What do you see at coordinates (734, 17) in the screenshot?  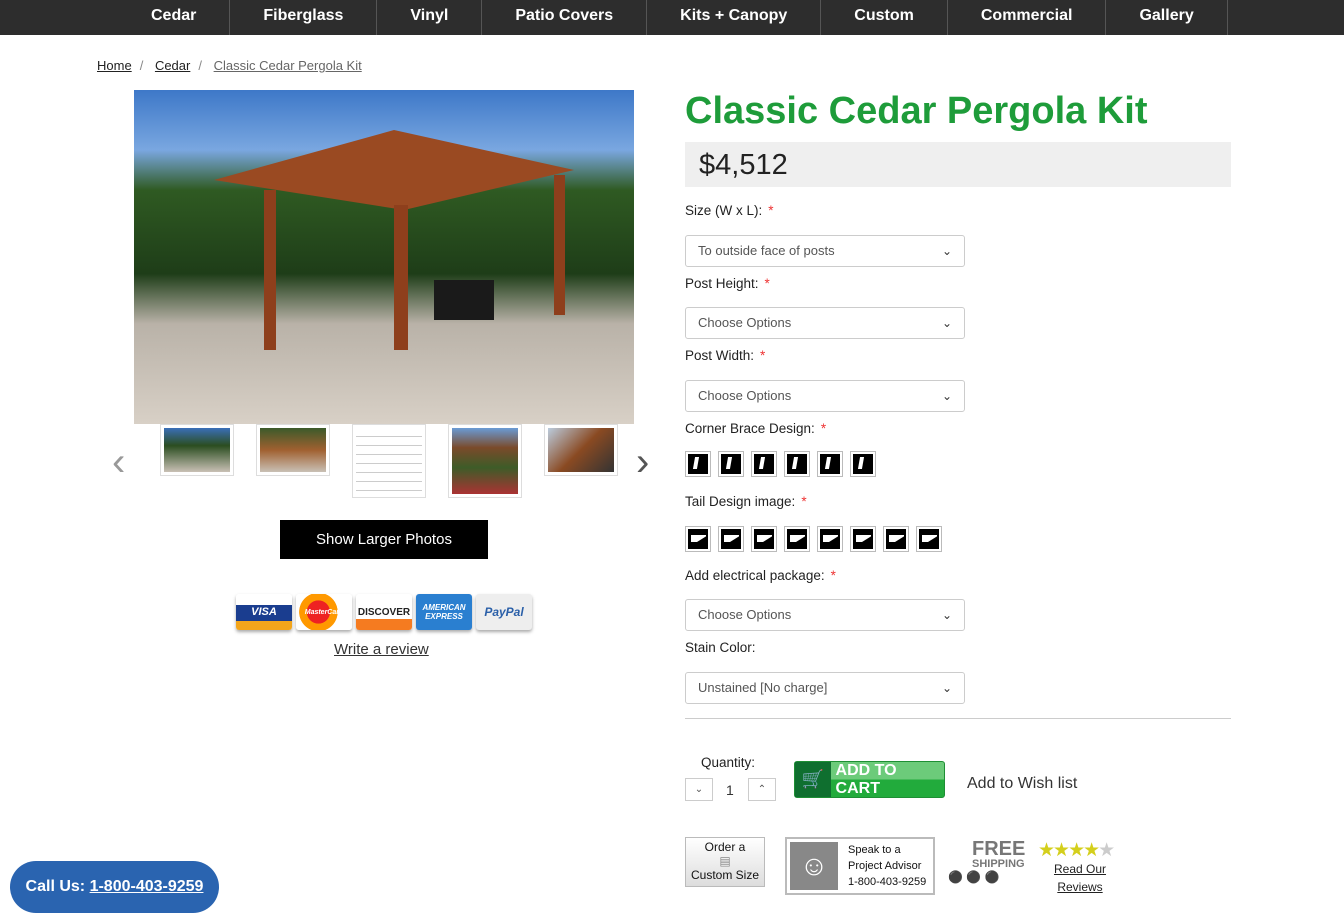 I see `nav-kits-canopy: Kits + Canopy` at bounding box center [734, 17].